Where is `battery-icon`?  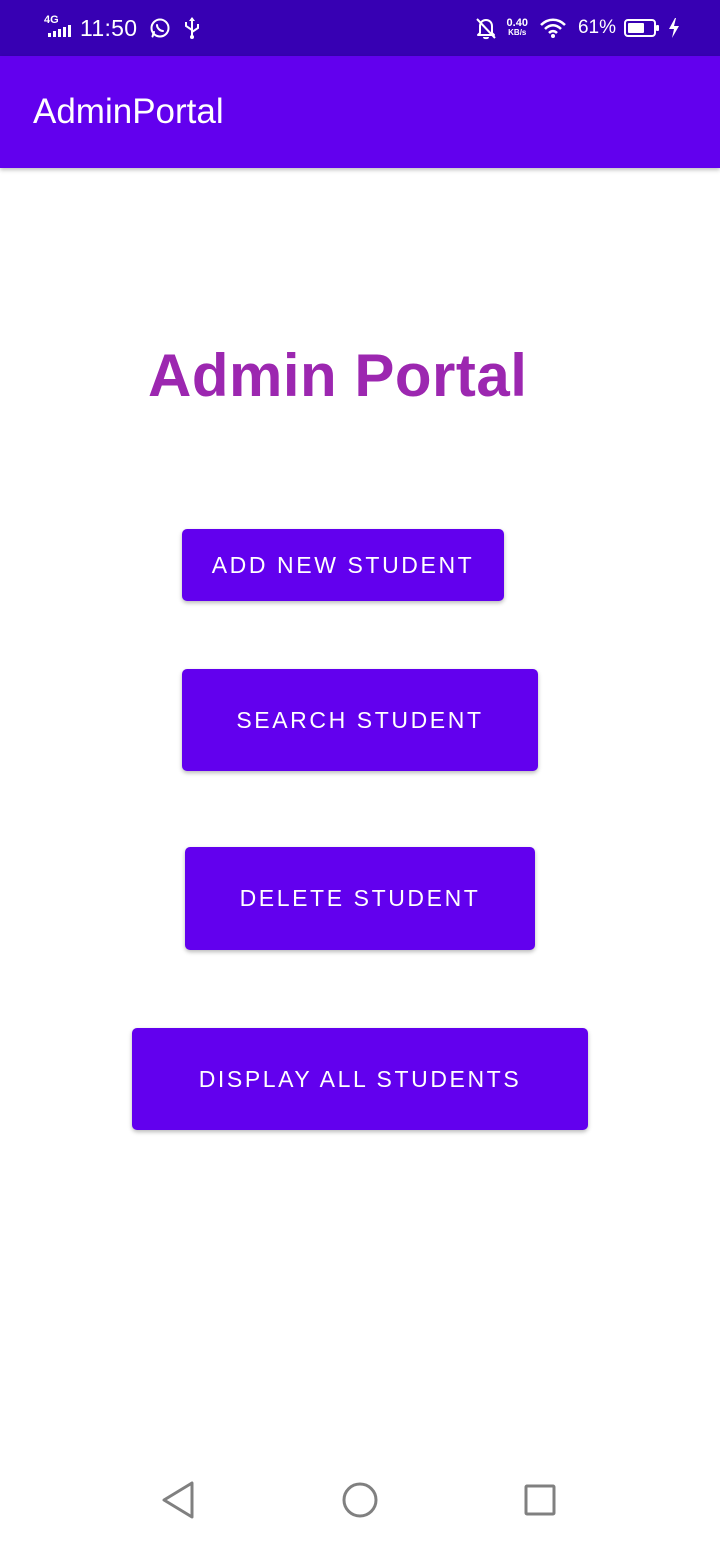
battery-icon is located at coordinates (642, 28).